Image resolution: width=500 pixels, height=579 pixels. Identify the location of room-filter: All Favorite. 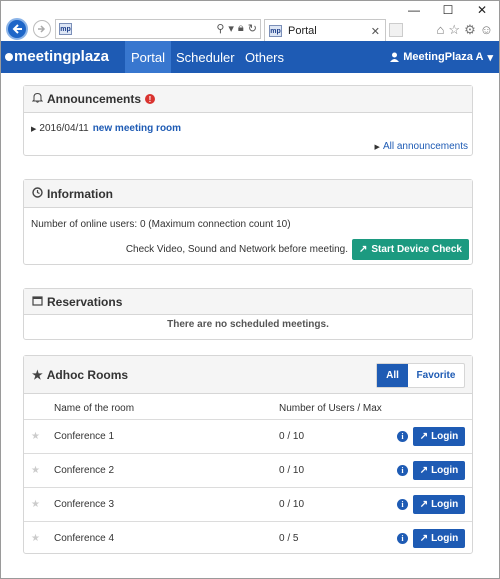
(420, 375).